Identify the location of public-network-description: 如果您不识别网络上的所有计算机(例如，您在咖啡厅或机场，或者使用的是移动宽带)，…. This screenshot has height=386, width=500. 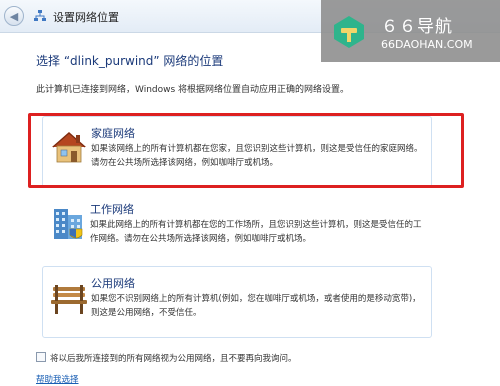
(256, 306).